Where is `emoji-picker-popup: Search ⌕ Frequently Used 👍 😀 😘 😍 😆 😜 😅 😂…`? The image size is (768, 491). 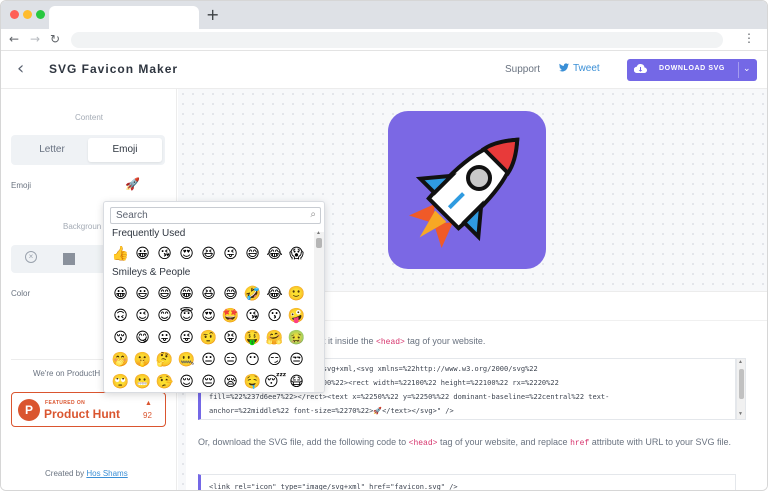 emoji-picker-popup: Search ⌕ Frequently Used 👍 😀 😘 😍 😆 😜 😅 😂… is located at coordinates (214, 297).